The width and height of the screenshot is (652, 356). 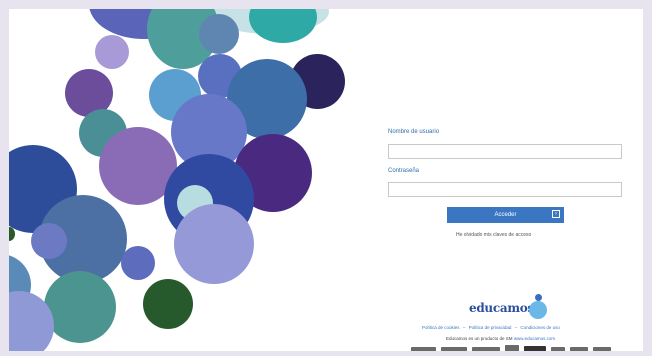 I want to click on password-label: Contraseña, so click(x=404, y=170).